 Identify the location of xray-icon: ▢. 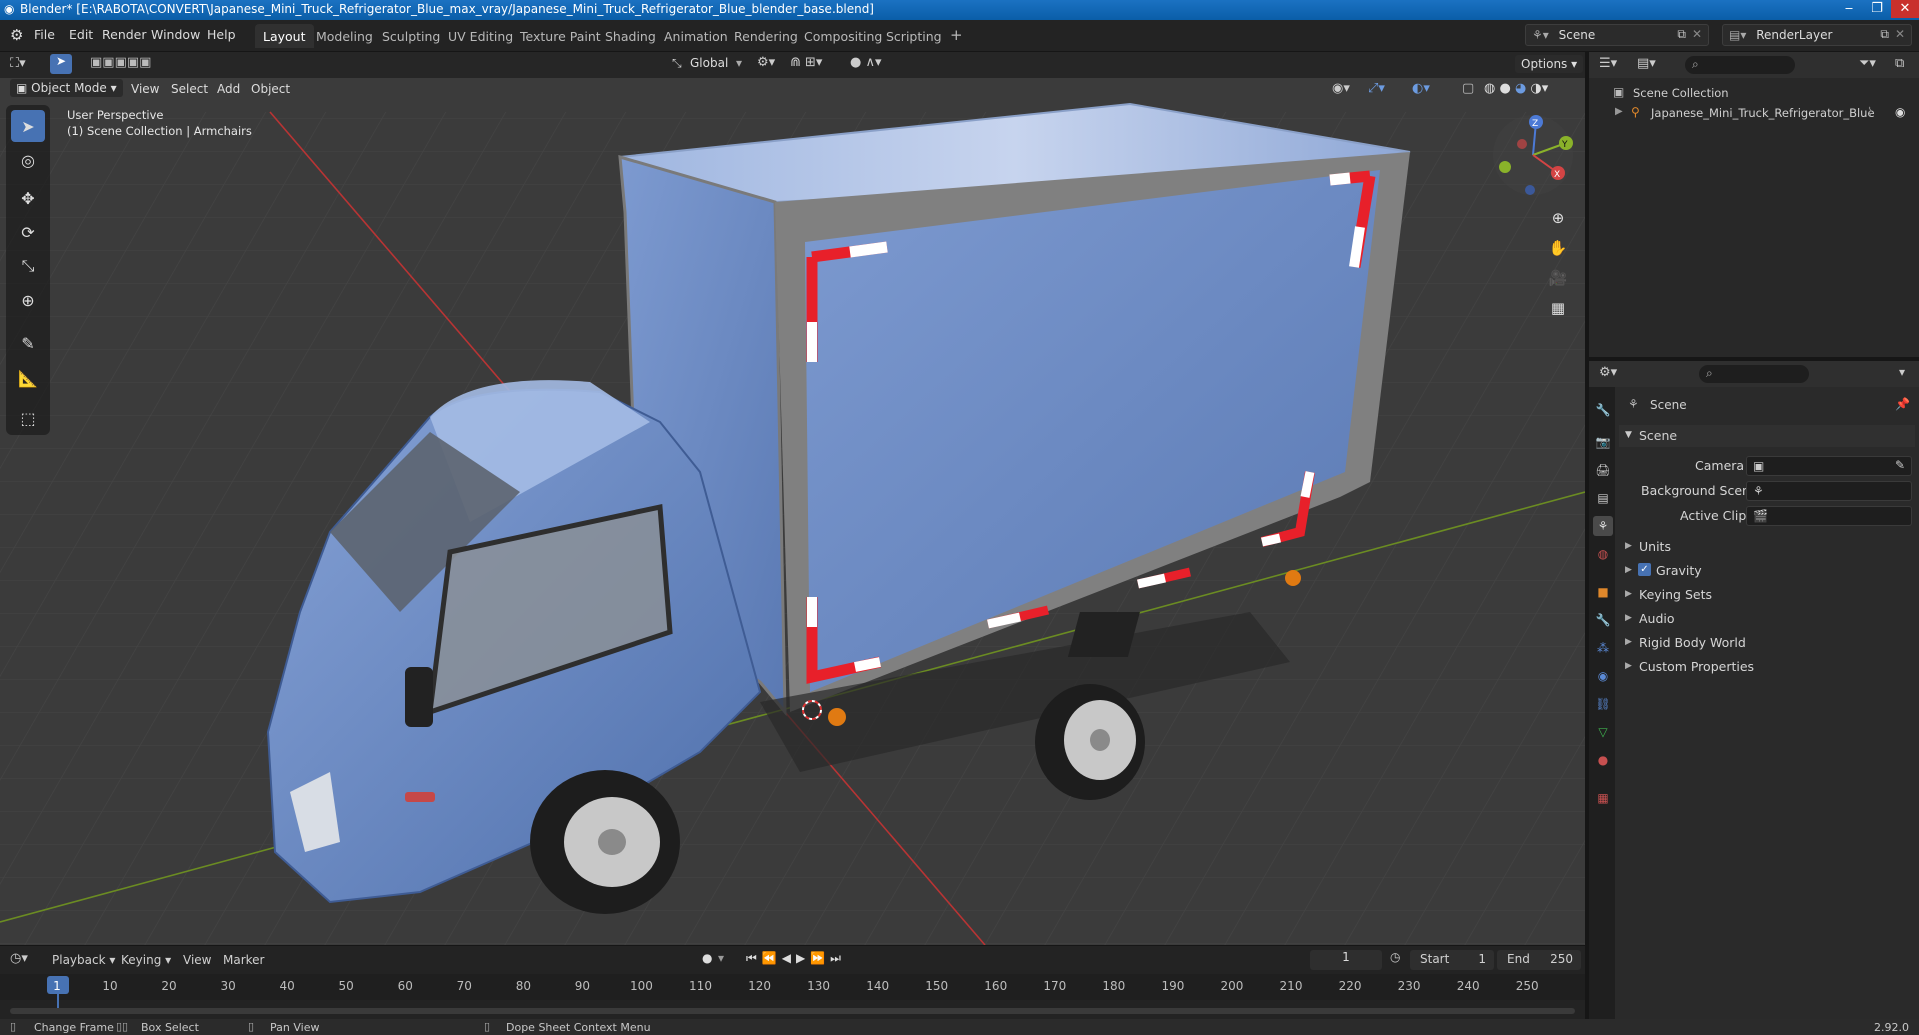
(1468, 88).